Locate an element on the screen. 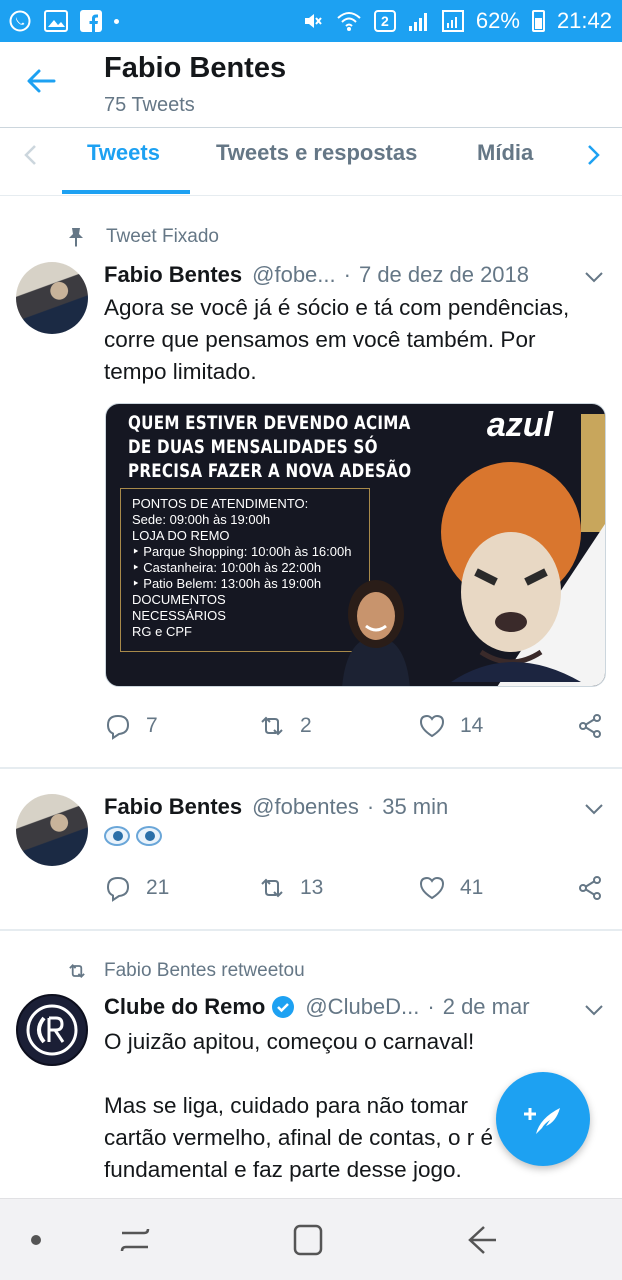  whatsapp-icon is located at coordinates (20, 21).